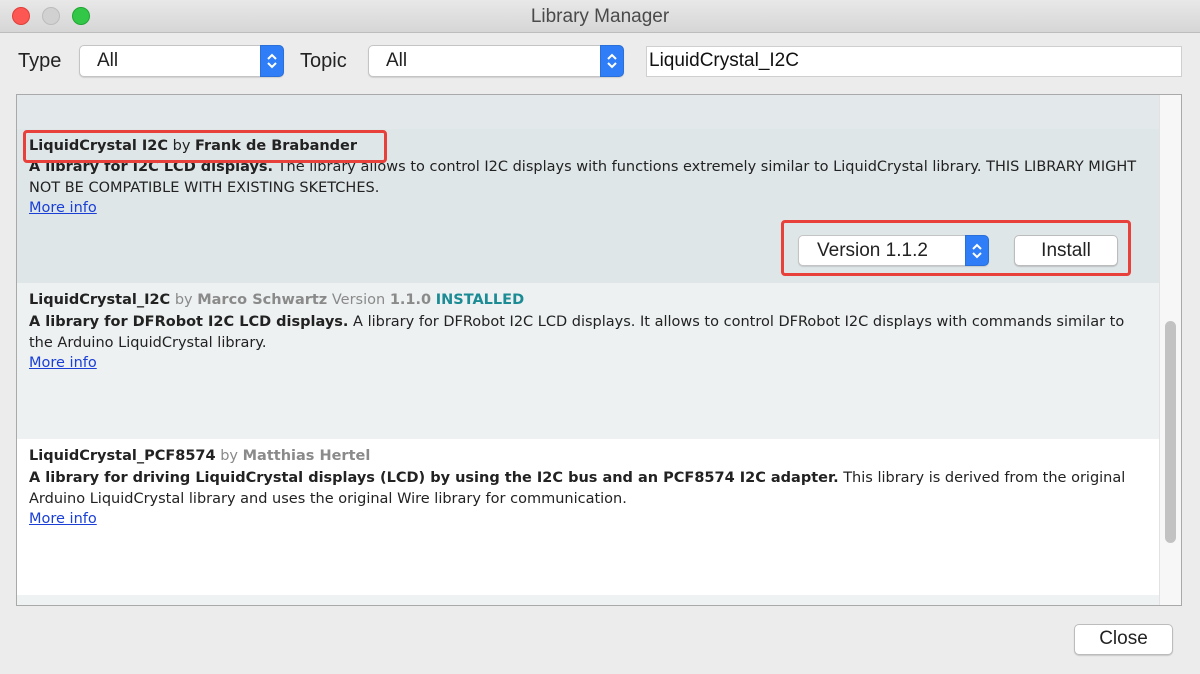 The width and height of the screenshot is (1200, 674). What do you see at coordinates (1123, 639) in the screenshot?
I see `close-button: Close` at bounding box center [1123, 639].